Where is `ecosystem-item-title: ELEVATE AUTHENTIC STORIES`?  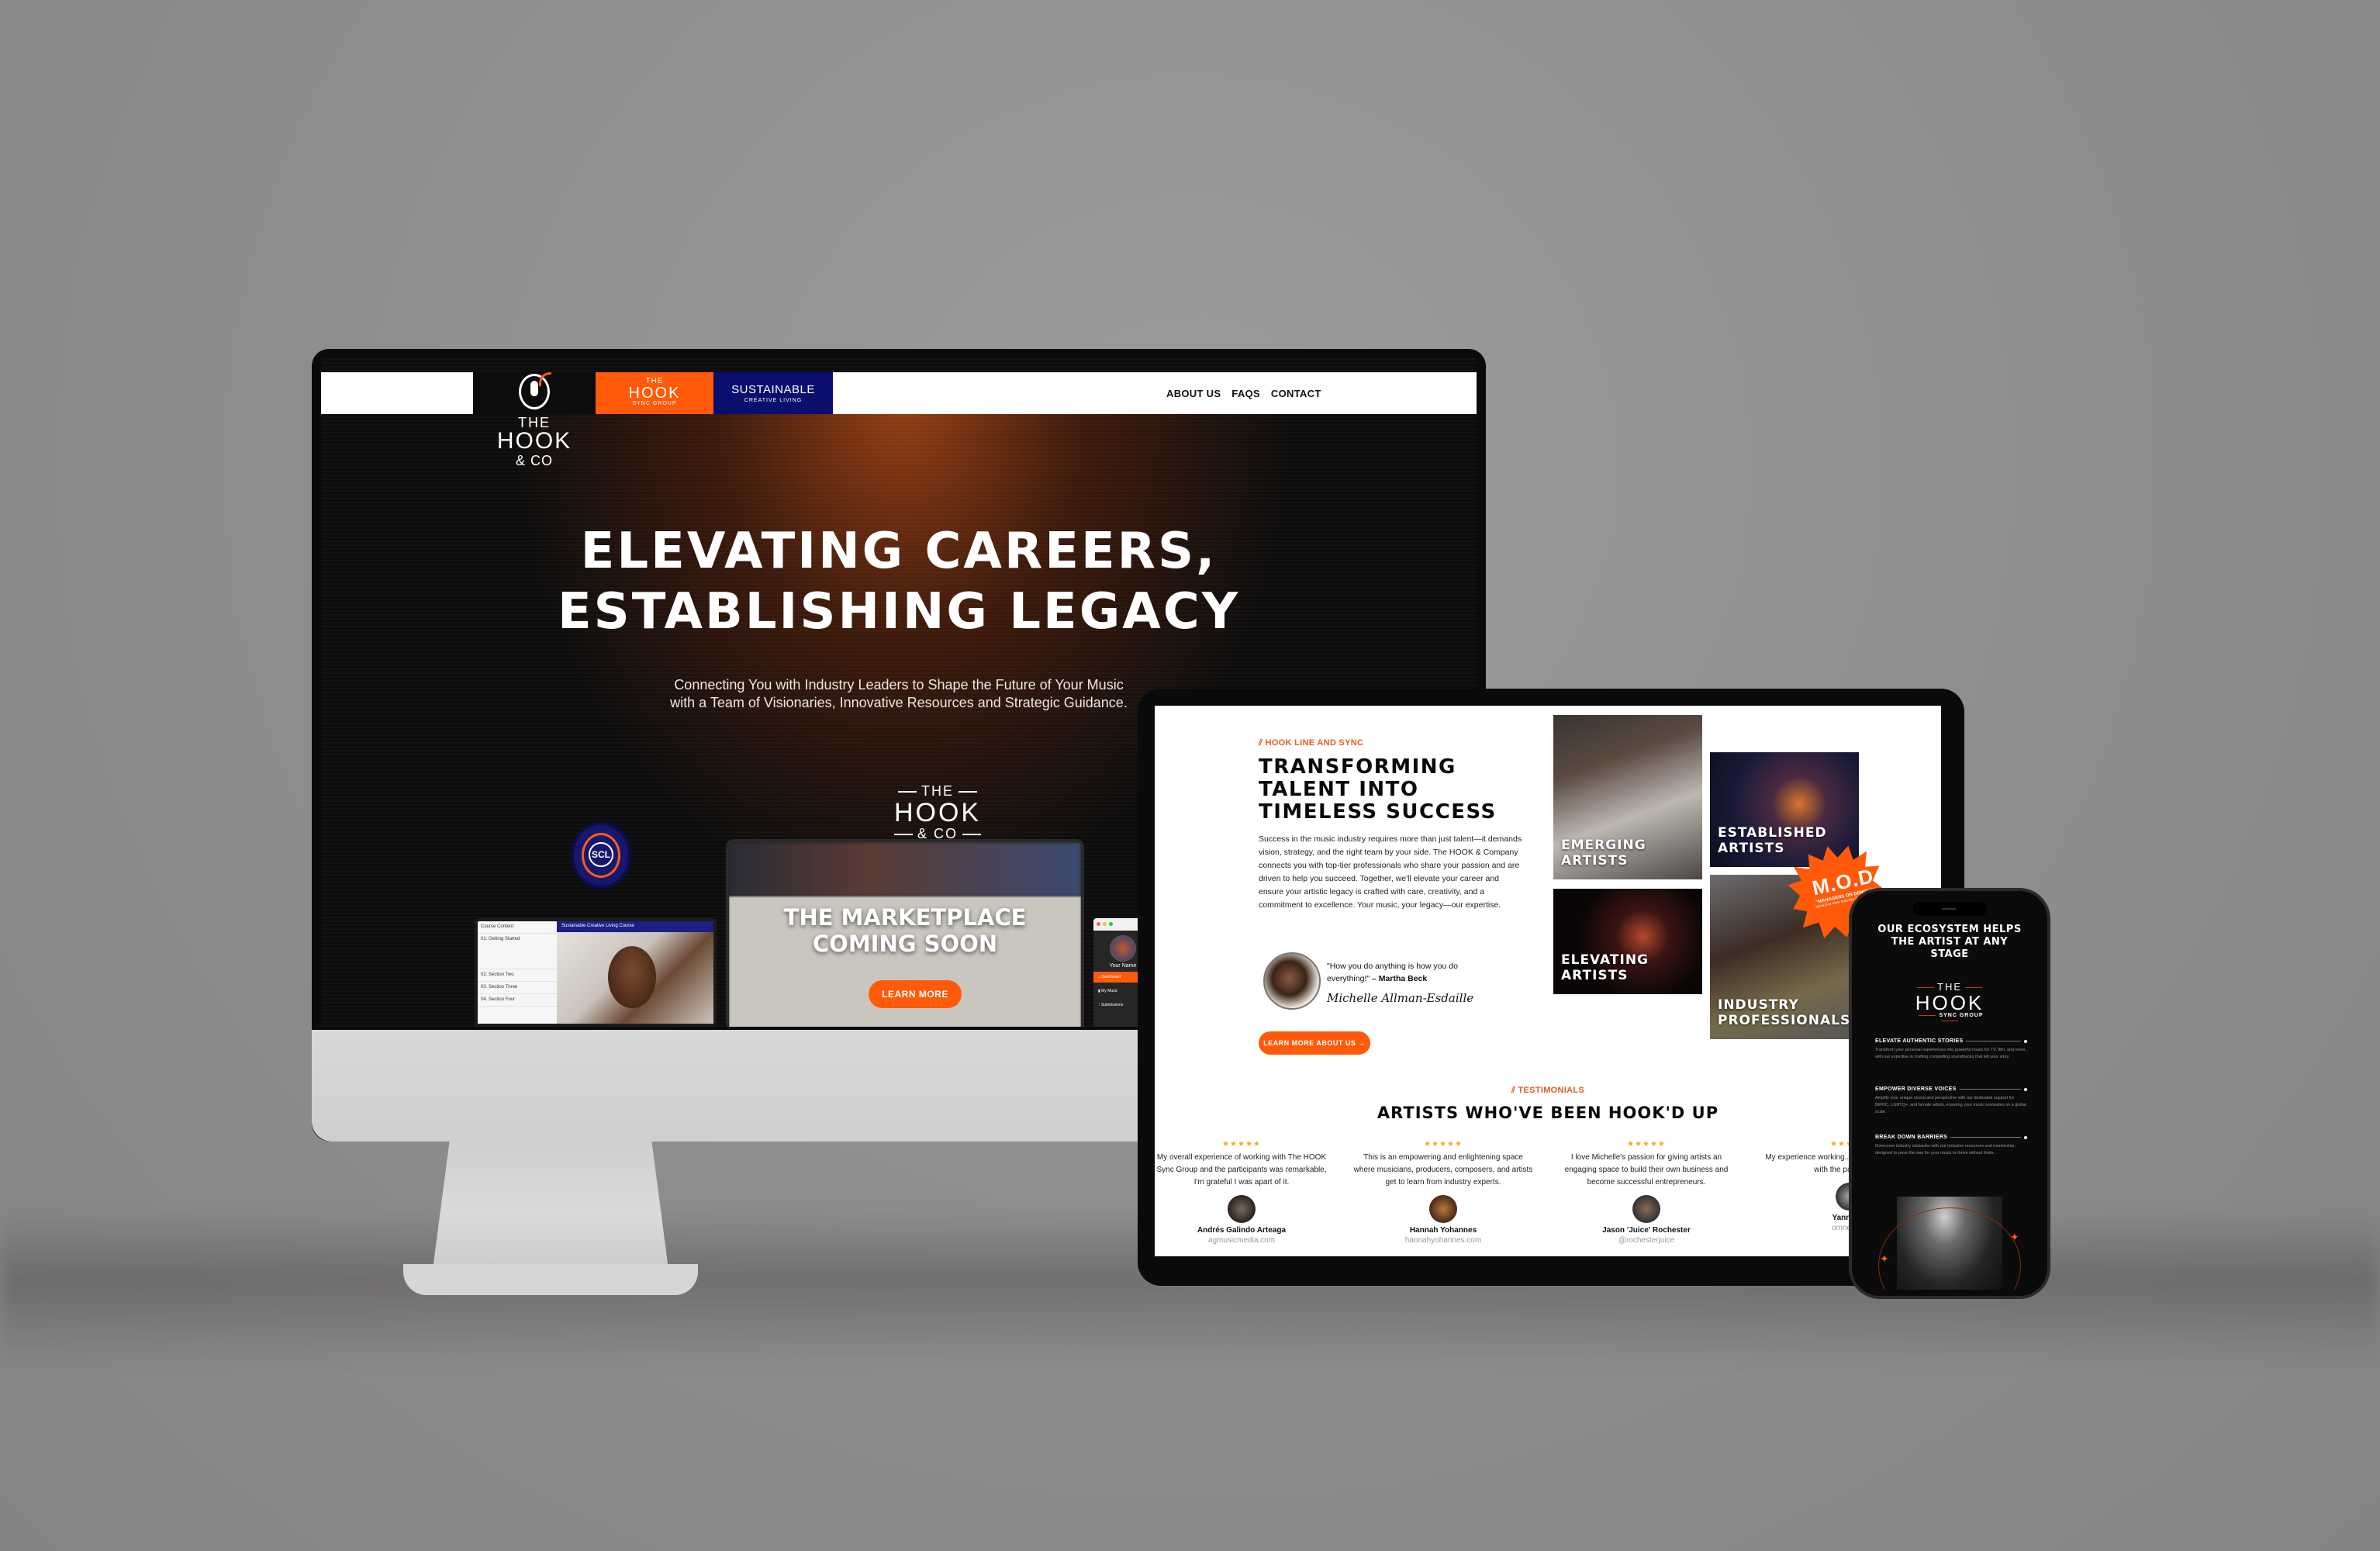
ecosystem-item-title: ELEVATE AUTHENTIC STORIES is located at coordinates (1920, 1041).